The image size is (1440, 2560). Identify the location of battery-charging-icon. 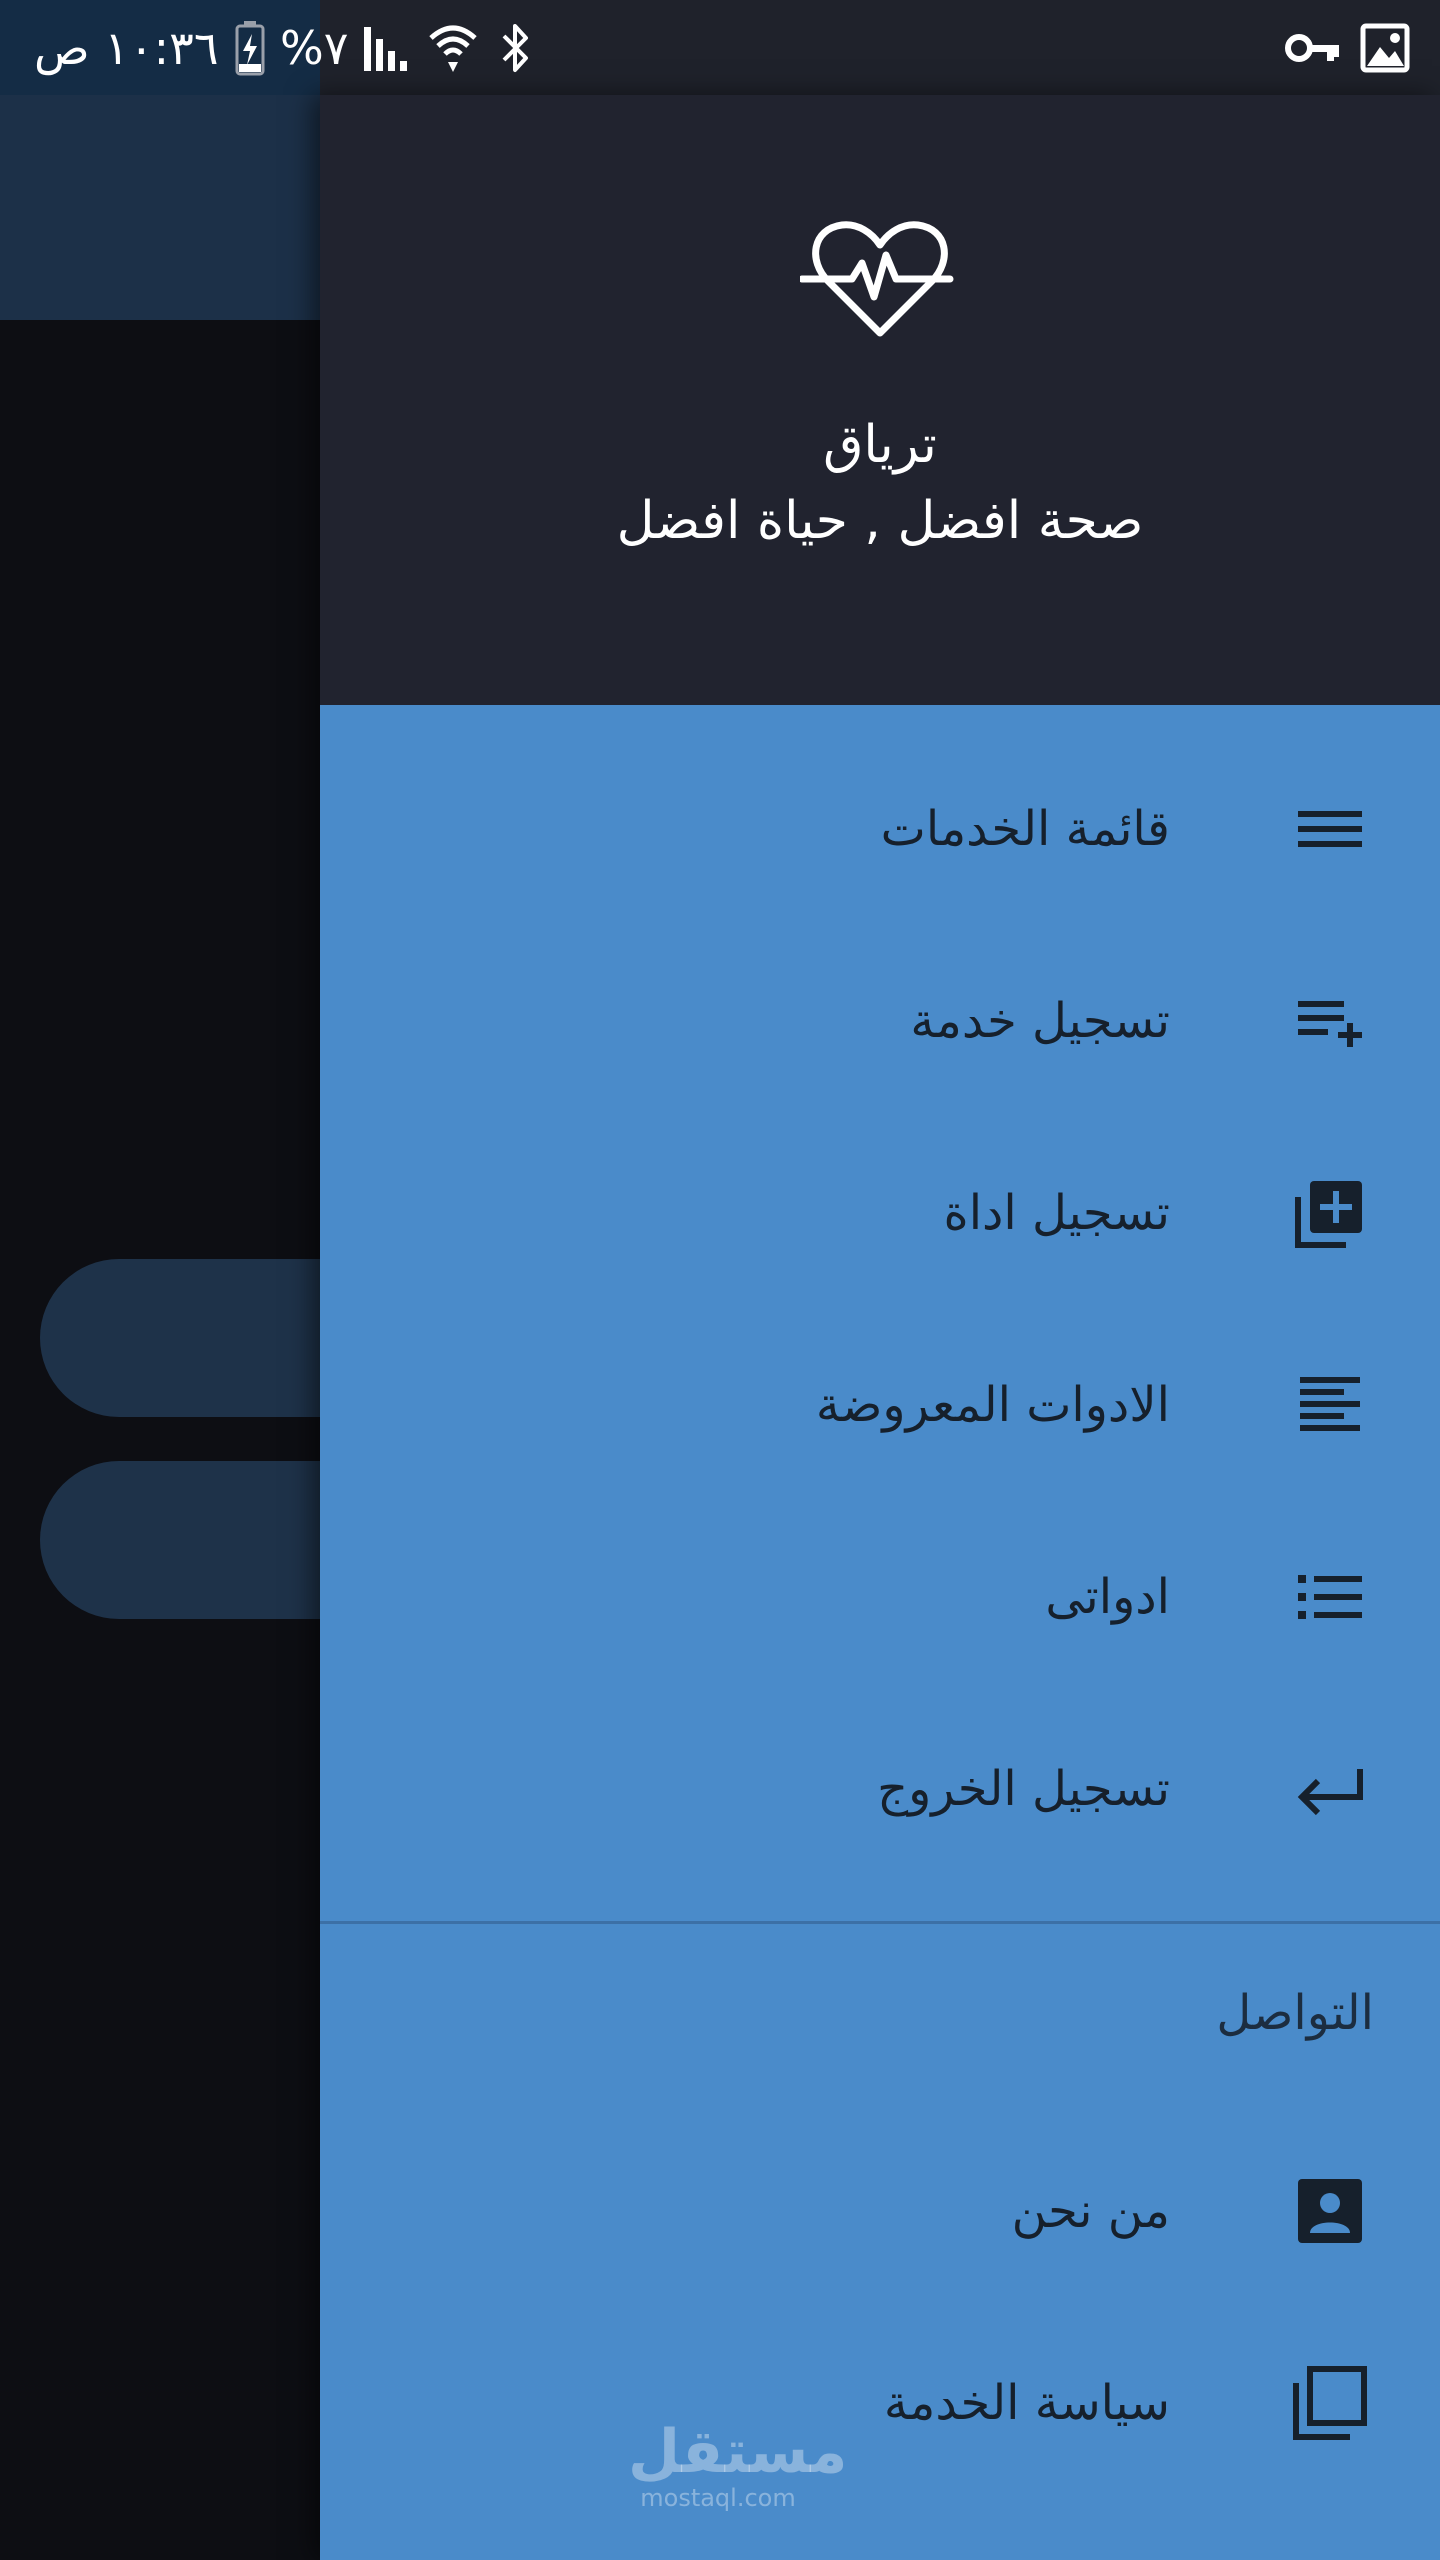
(250, 47).